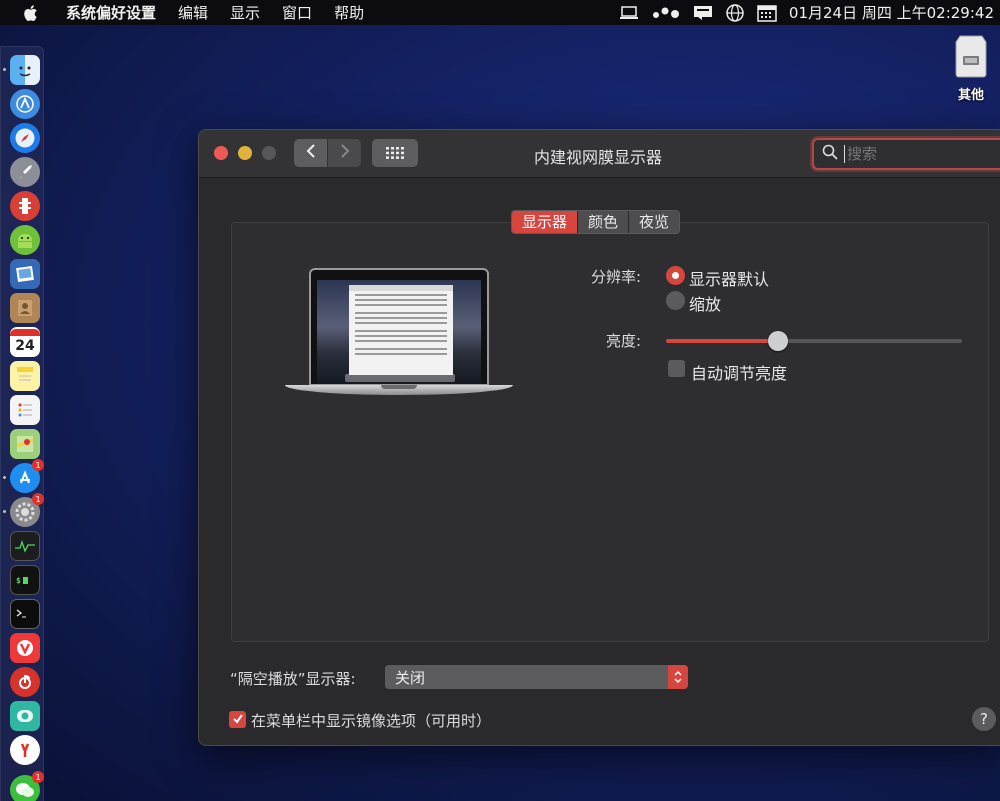 This screenshot has height=801, width=1000. I want to click on contacts-icon, so click(25, 308).